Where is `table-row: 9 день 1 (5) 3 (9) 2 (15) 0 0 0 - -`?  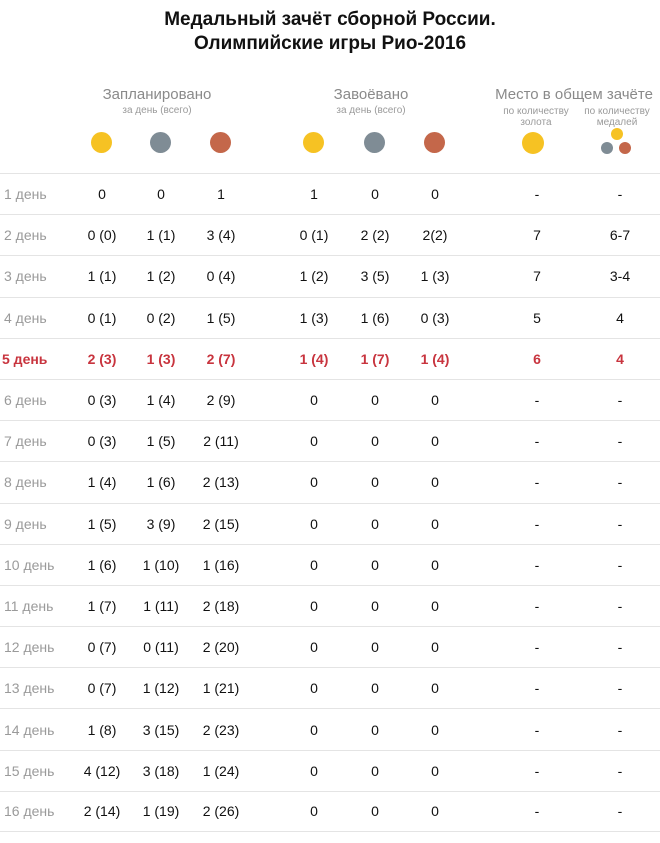 table-row: 9 день 1 (5) 3 (9) 2 (15) 0 0 0 - - is located at coordinates (330, 523).